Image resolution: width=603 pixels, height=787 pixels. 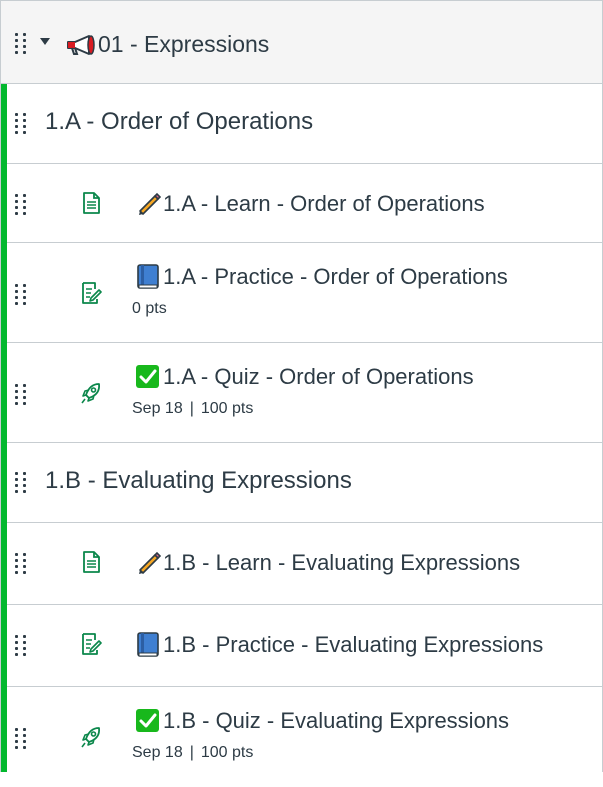 I want to click on subheader-row: 1.B - Evaluating Expressions, so click(x=305, y=483).